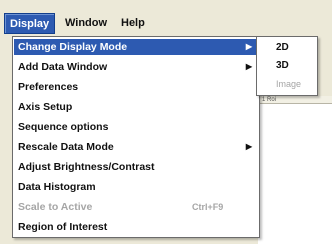 The width and height of the screenshot is (332, 244). Describe the element at coordinates (136, 167) in the screenshot. I see `menu-item-adjust-brightness-contrast: Adjust Brightness/Contrast` at that location.